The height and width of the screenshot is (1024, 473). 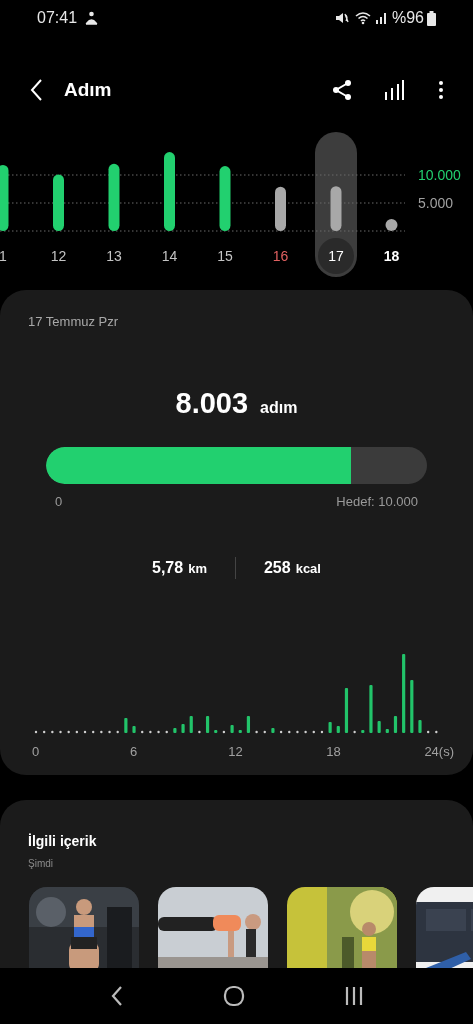 What do you see at coordinates (197, 569) in the screenshot?
I see `stat-unit: km` at bounding box center [197, 569].